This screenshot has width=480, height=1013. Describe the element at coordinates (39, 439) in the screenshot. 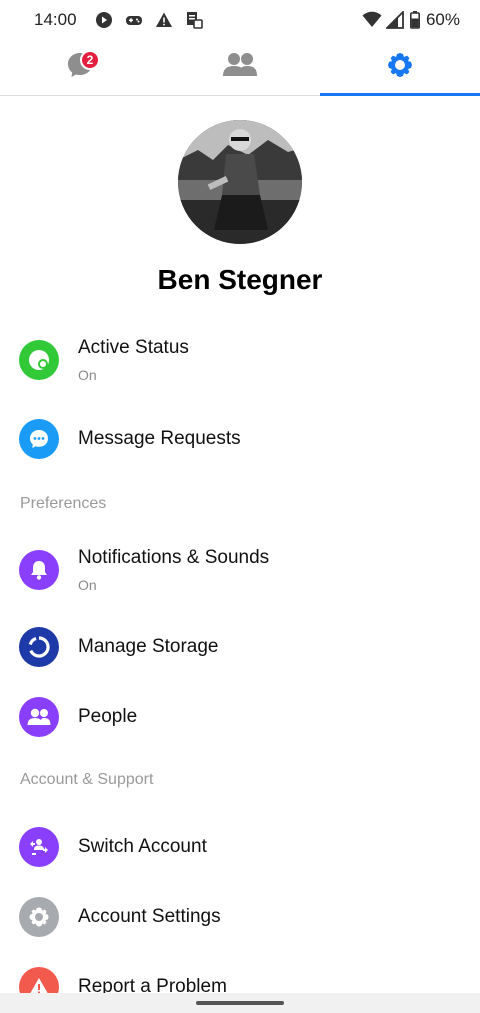

I see `chat-dots-icon` at that location.